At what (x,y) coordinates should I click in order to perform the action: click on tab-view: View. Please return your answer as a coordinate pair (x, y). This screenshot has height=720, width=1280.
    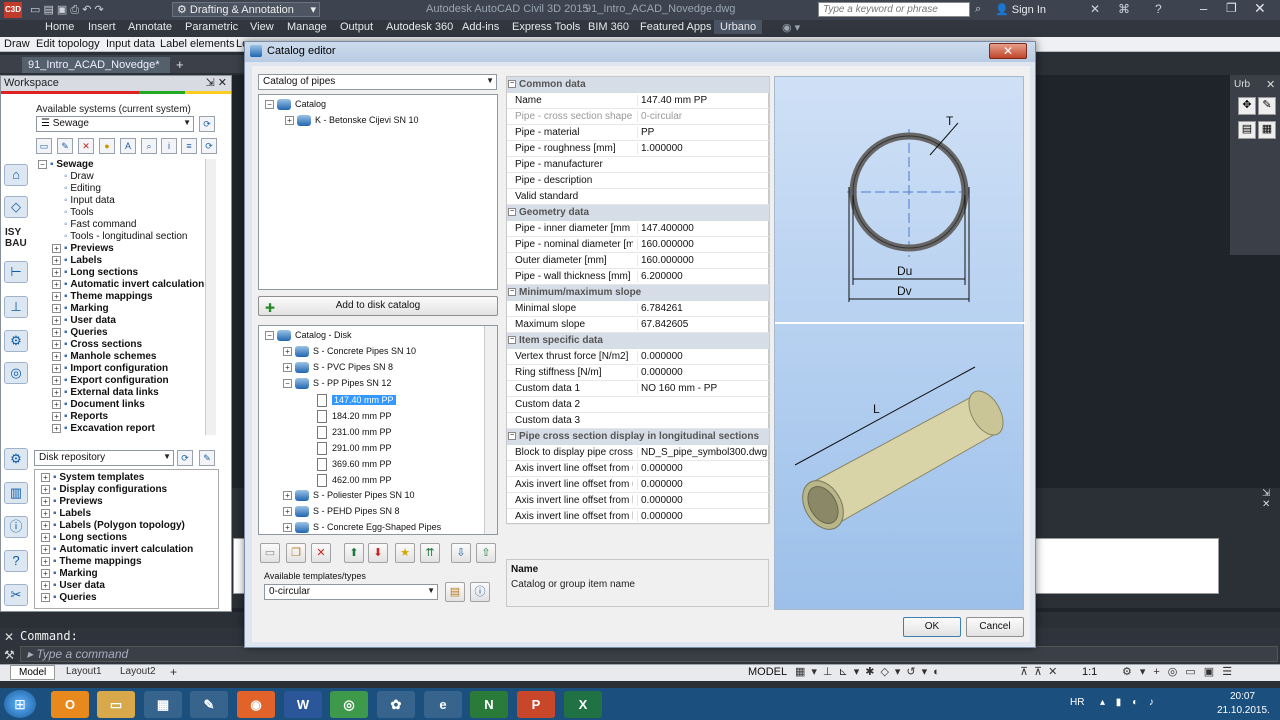
    Looking at the image, I should click on (262, 27).